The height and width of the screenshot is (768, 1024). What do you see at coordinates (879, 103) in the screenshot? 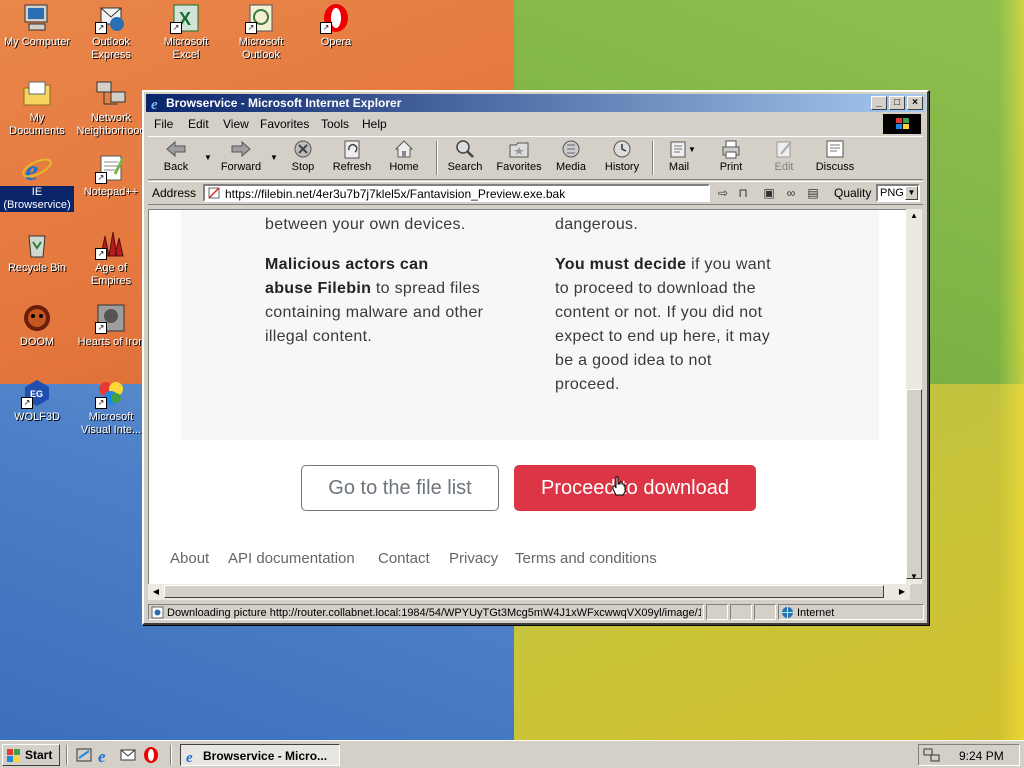
I see `minimize-button: _` at bounding box center [879, 103].